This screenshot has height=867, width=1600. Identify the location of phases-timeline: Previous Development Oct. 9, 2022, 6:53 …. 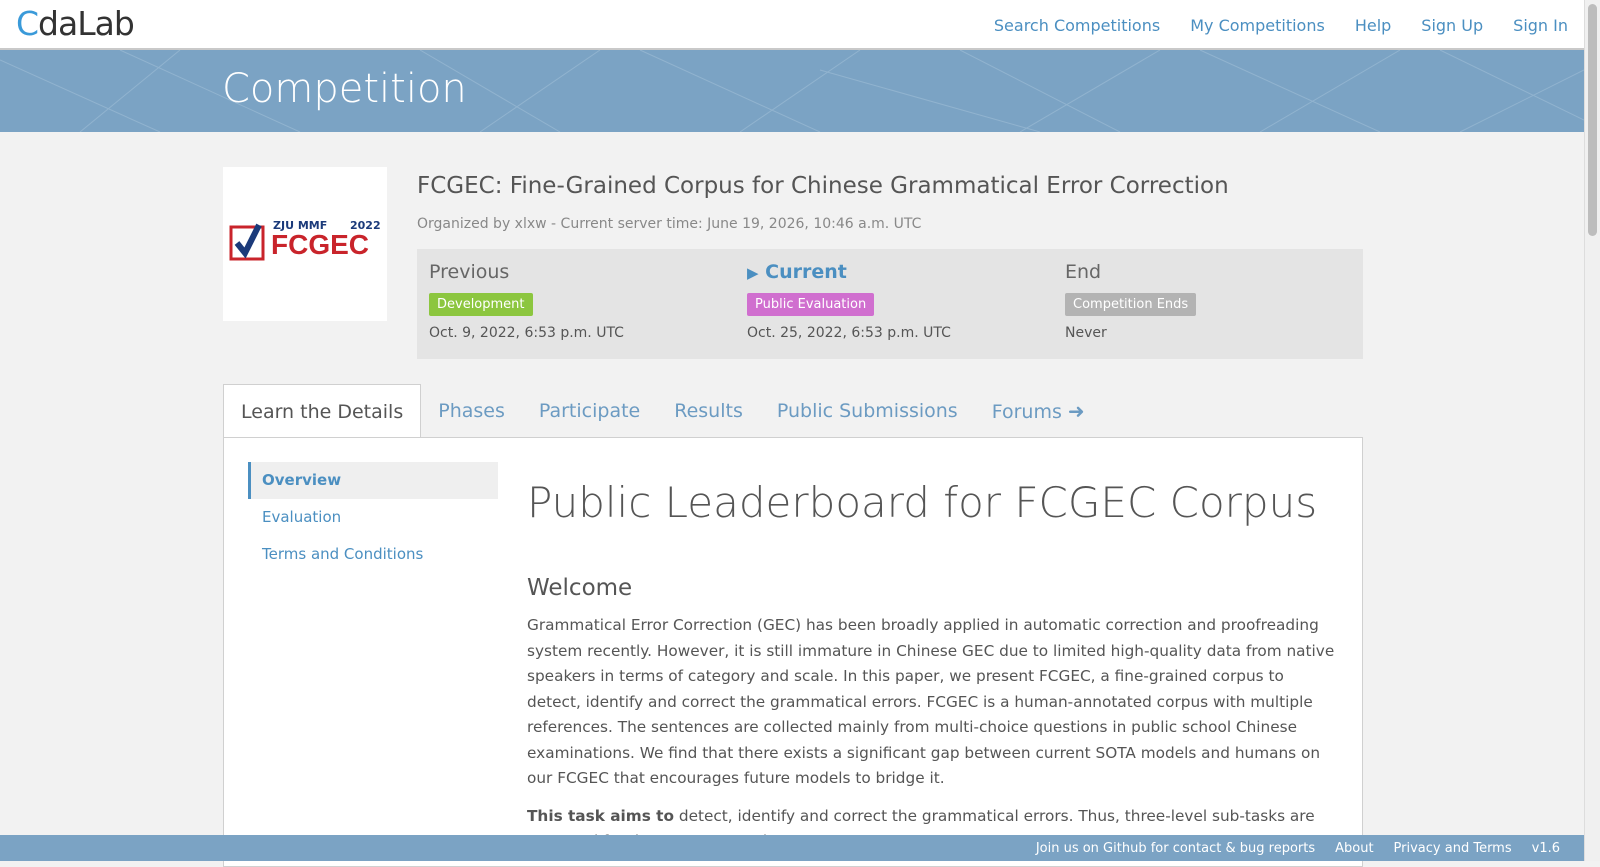
(890, 304).